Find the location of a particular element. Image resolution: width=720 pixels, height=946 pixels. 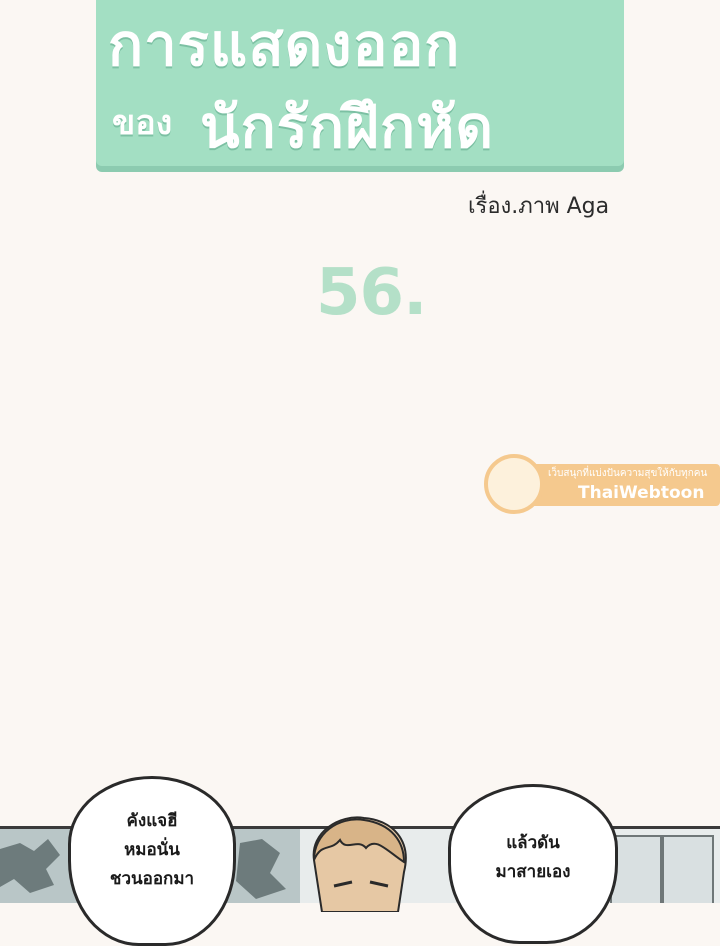

bubble-left-line-3: ชวนออกมา is located at coordinates (152, 879).